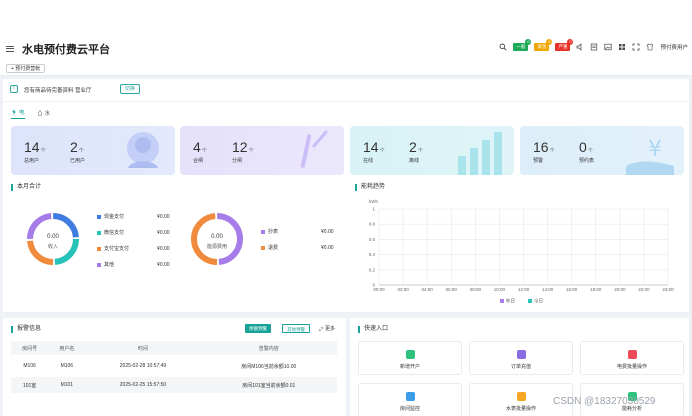  What do you see at coordinates (570, 42) in the screenshot?
I see `alarm-severe-count: 0` at bounding box center [570, 42].